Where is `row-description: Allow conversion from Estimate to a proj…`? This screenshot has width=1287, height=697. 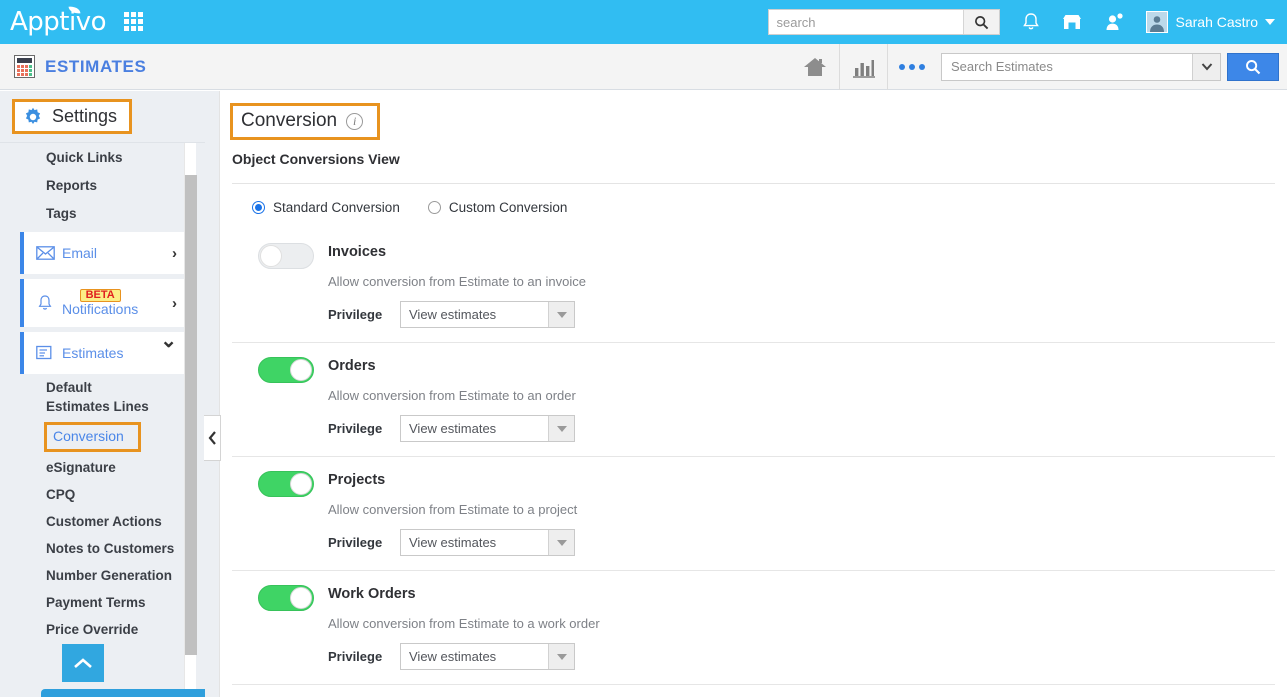
row-description: Allow conversion from Estimate to a proj… is located at coordinates (453, 509).